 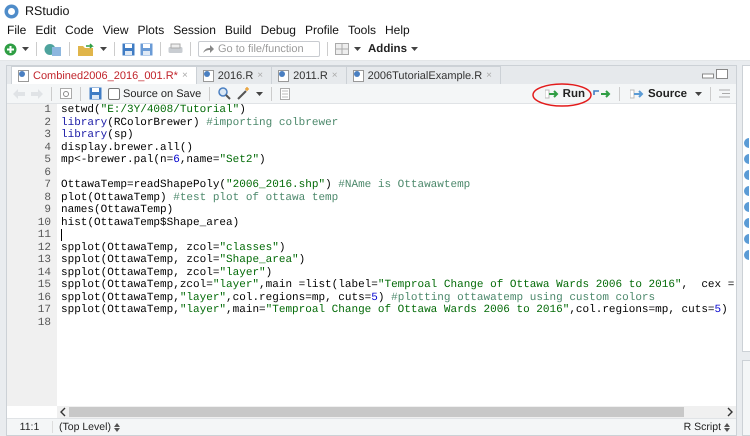 I want to click on line-number: 2, so click(x=47, y=122).